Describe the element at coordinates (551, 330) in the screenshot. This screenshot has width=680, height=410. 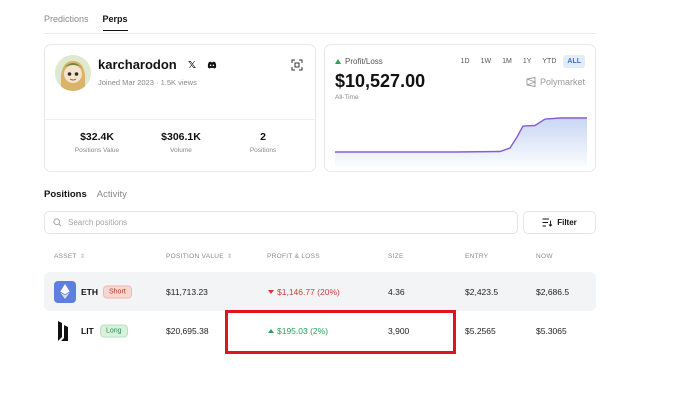
I see `now-cell: $5.3065` at that location.